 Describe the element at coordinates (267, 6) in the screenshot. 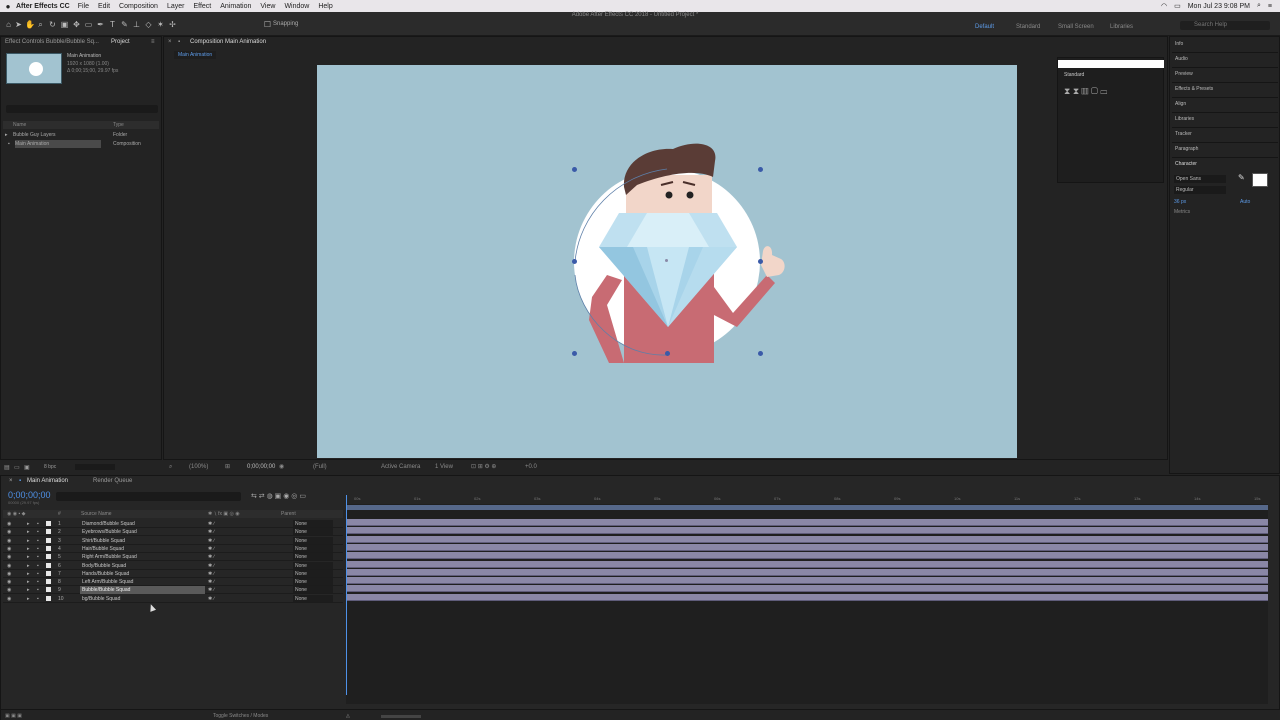

I see `menu-view: View` at that location.